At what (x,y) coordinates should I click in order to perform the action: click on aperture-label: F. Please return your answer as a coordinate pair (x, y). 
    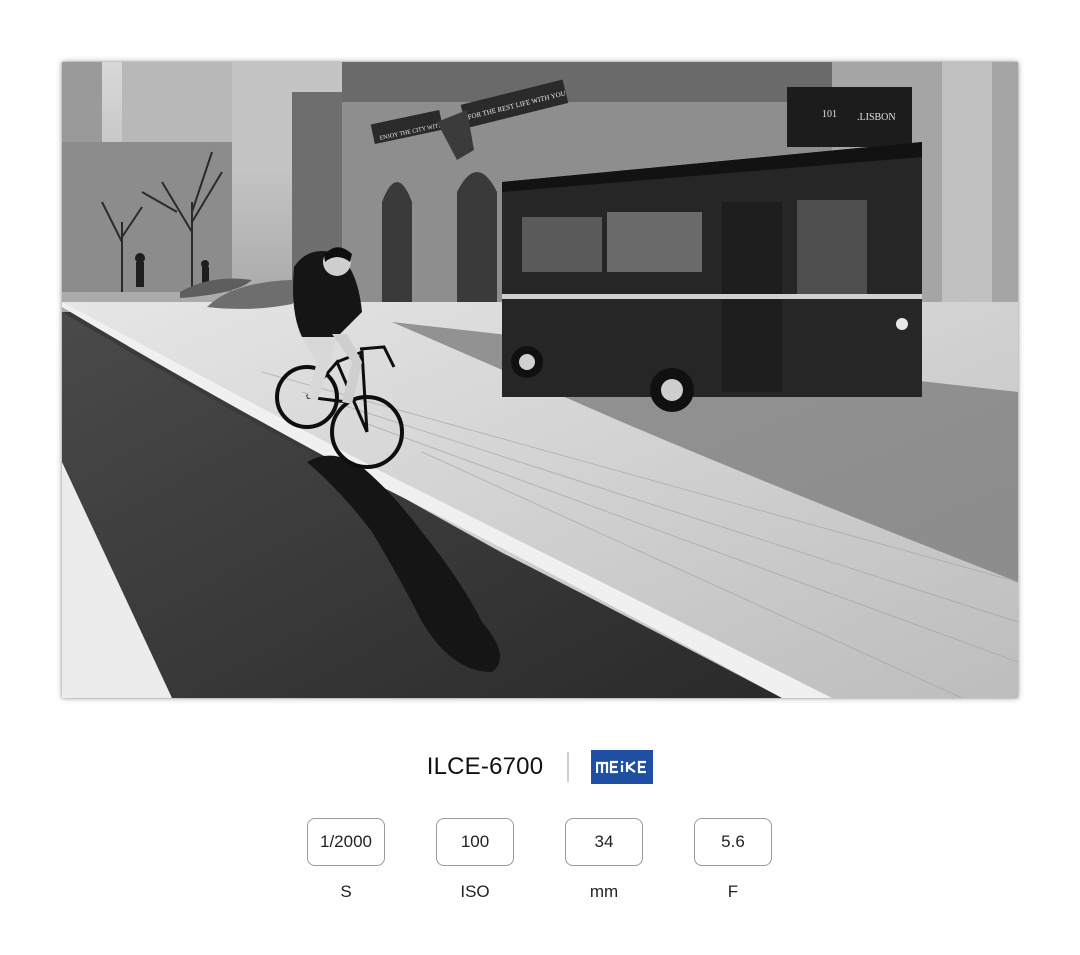
    Looking at the image, I should click on (733, 891).